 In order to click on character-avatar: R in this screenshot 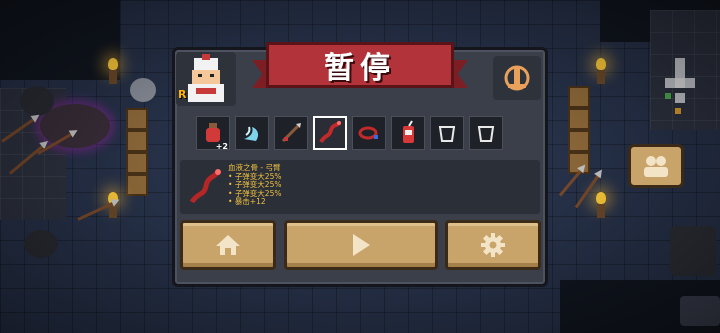, I will do `click(206, 79)`.